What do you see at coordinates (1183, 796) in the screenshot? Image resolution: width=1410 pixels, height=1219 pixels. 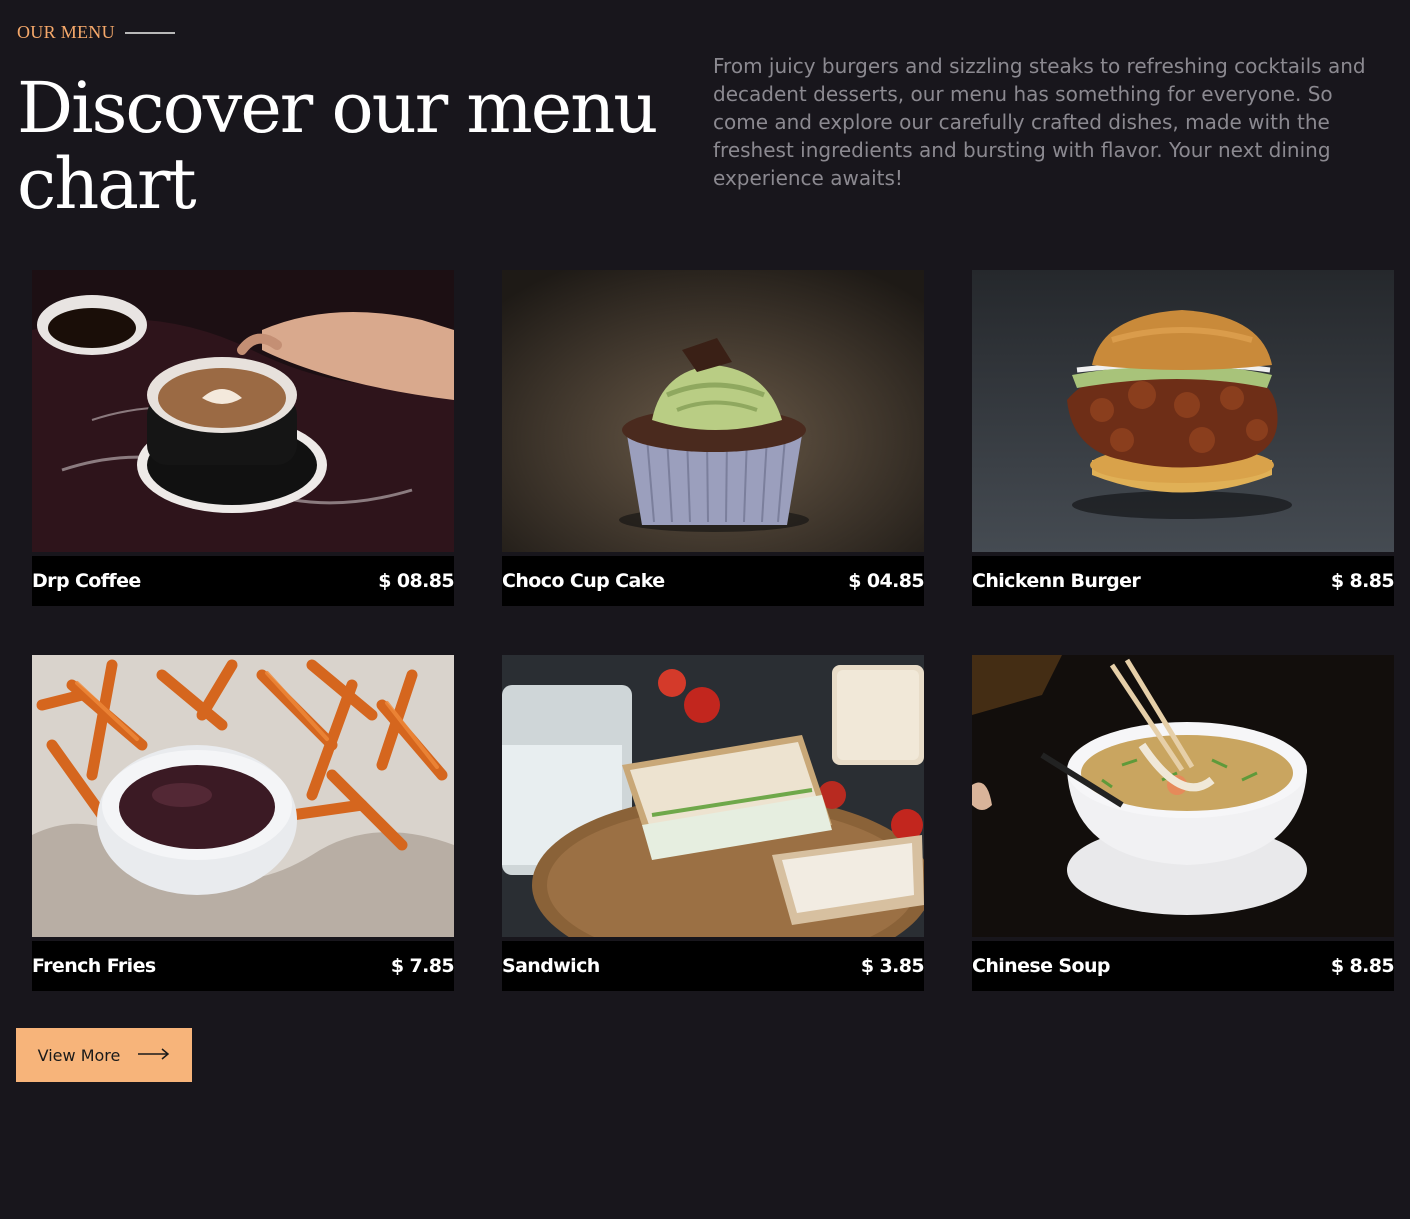 I see `soup-photo` at bounding box center [1183, 796].